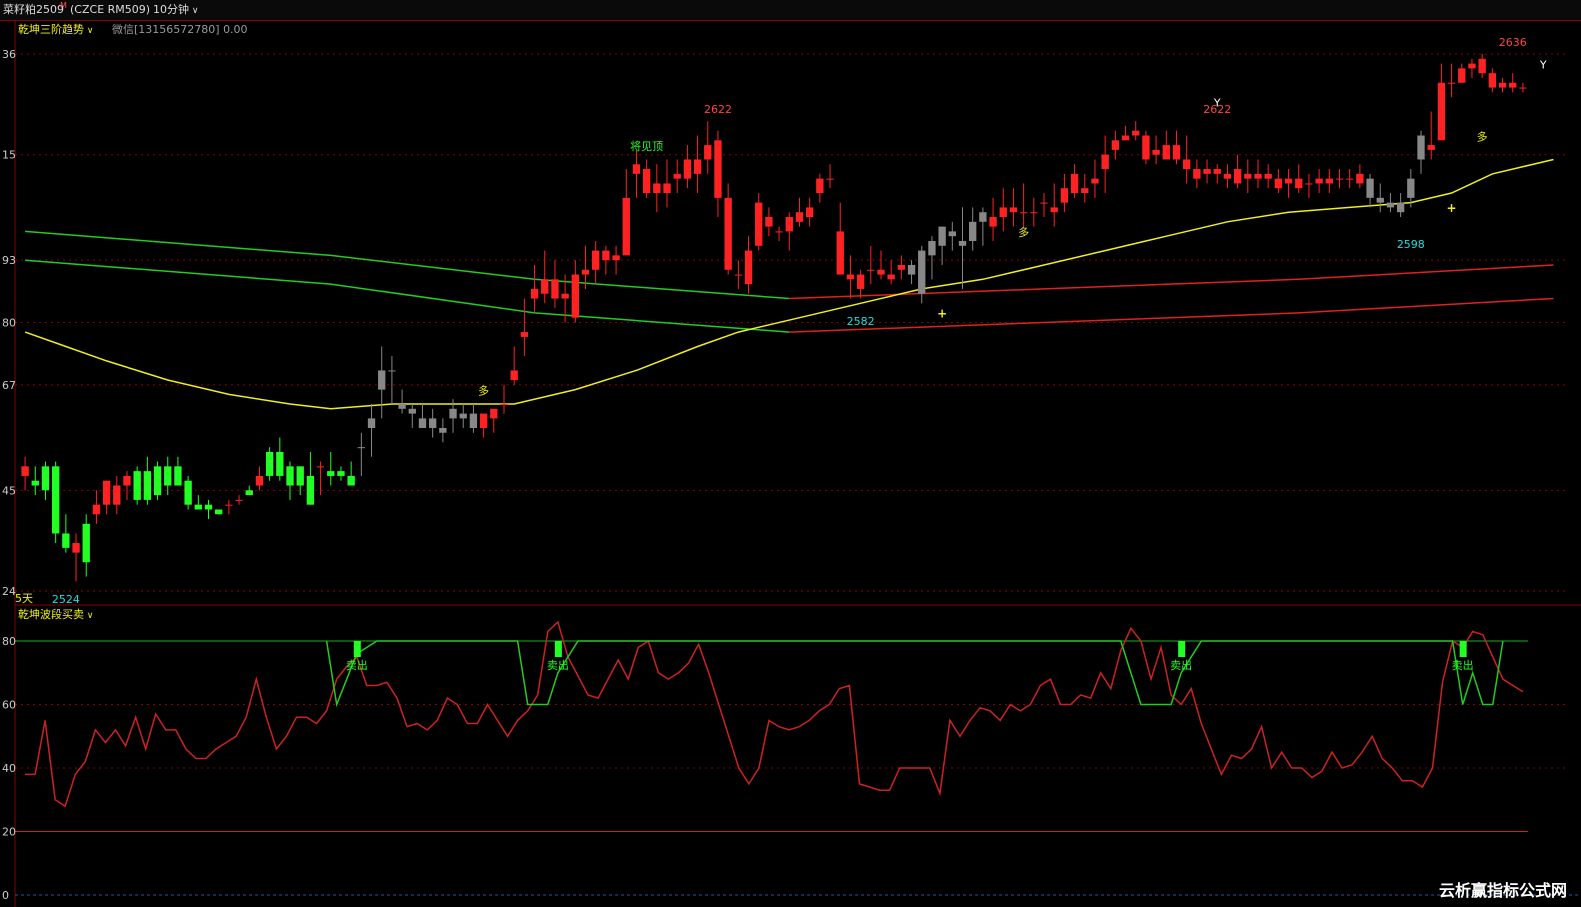  Describe the element at coordinates (9, 260) in the screenshot. I see `main-y-tick-label: 93` at that location.